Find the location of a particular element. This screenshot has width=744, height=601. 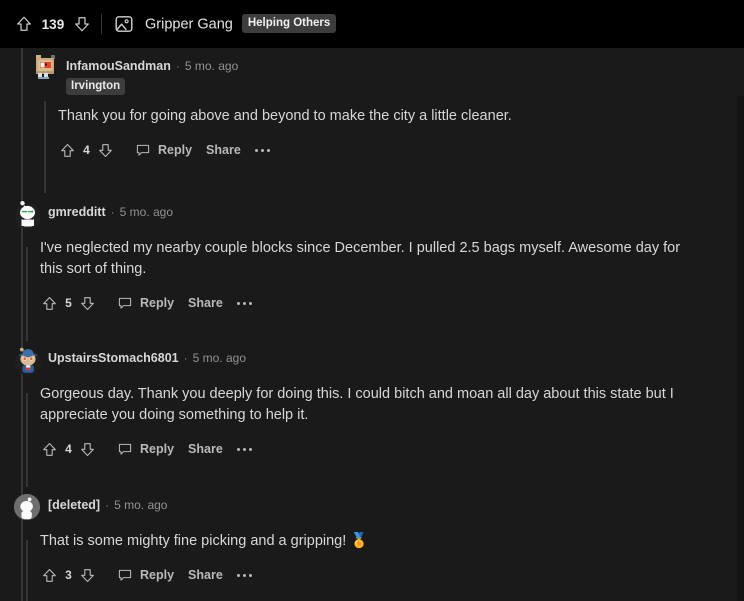

comment-header: gmredditt · 5 mo. ago is located at coordinates (369, 215).